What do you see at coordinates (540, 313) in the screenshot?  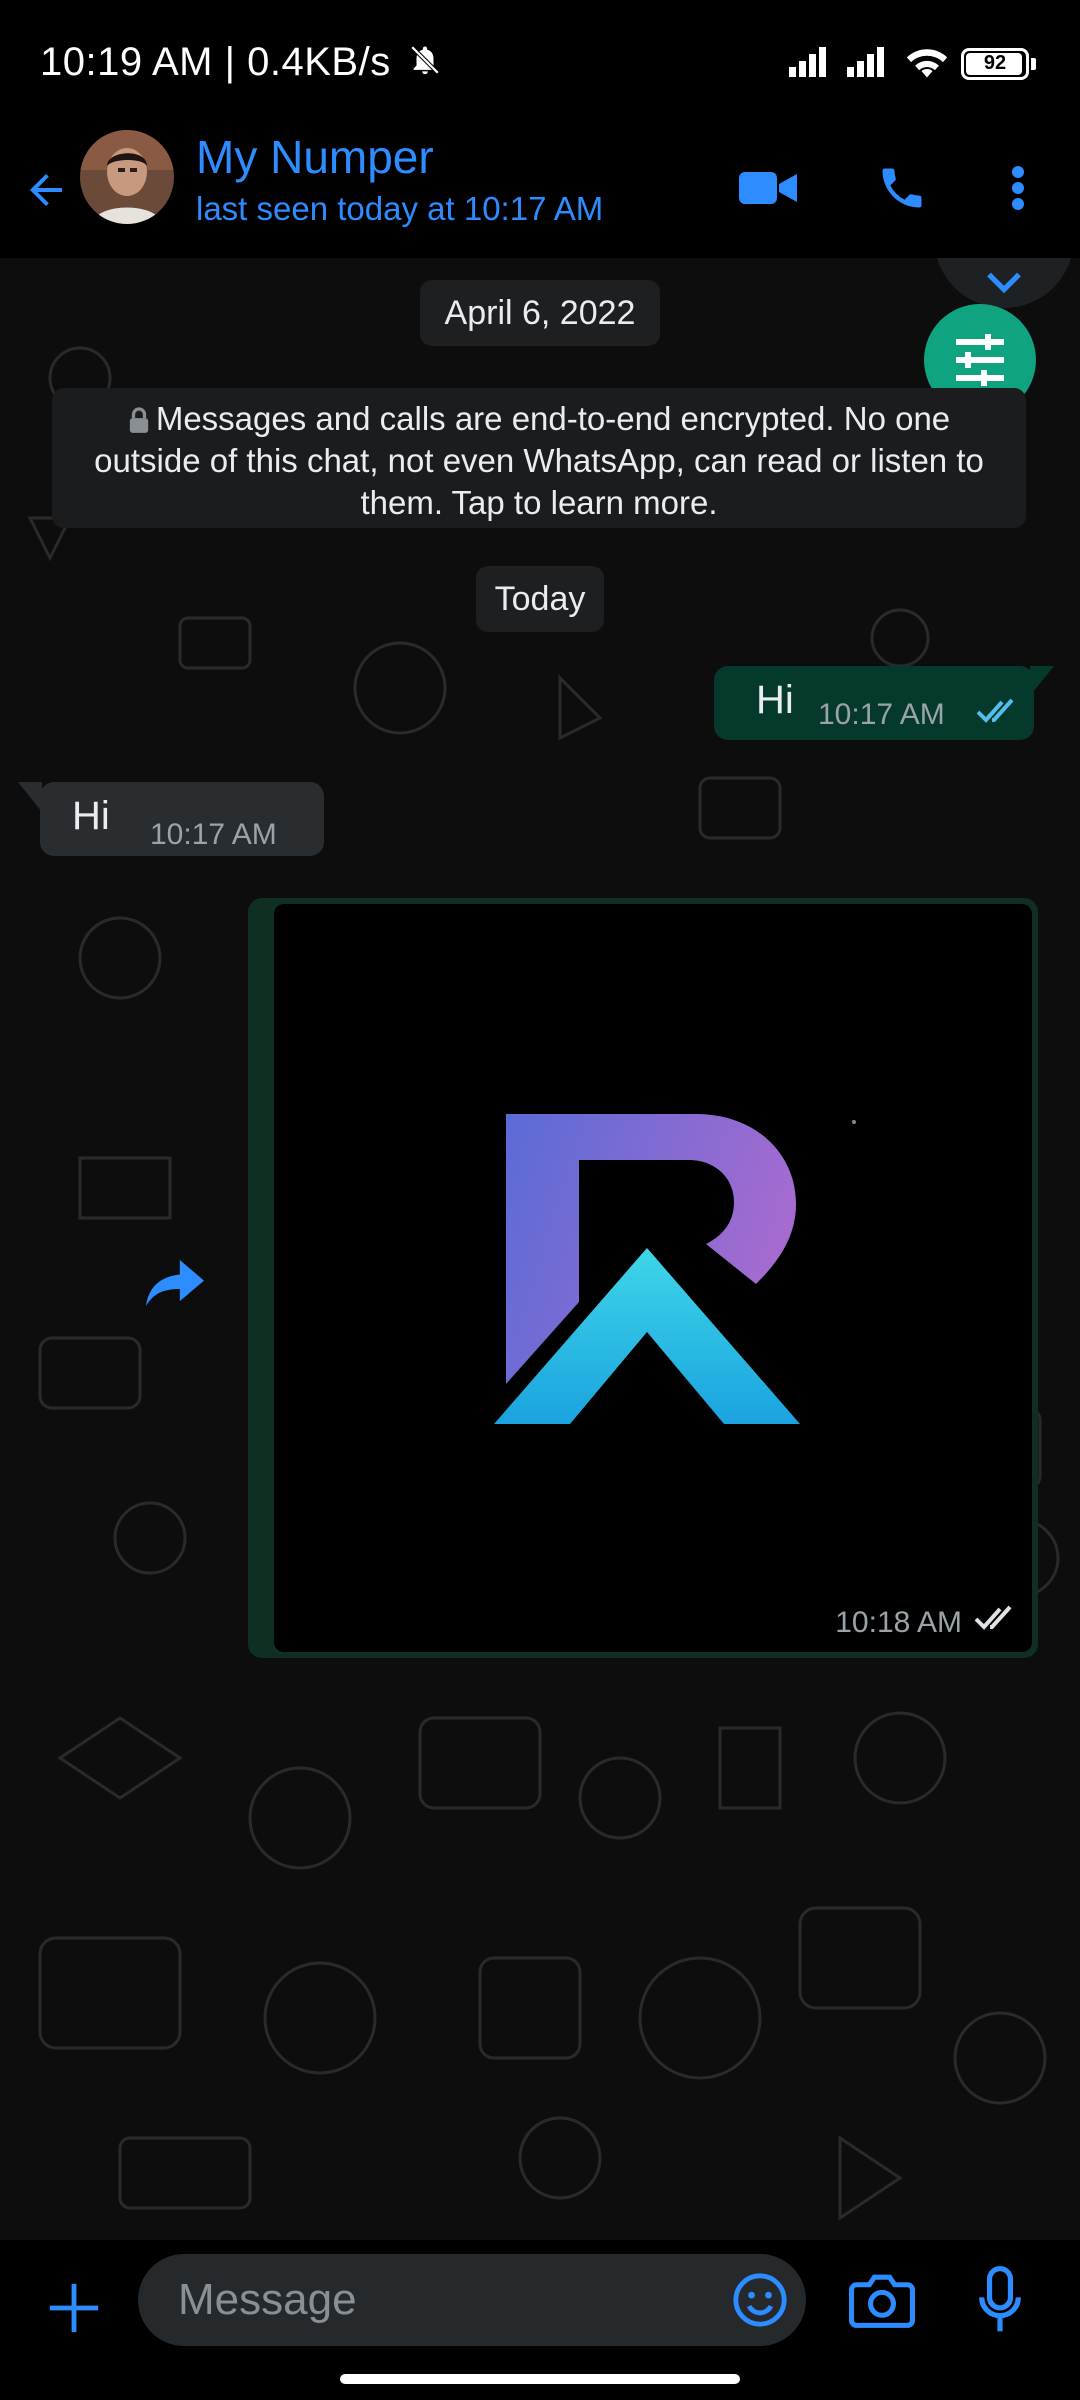 I see `date-chip: April 6, 2022` at bounding box center [540, 313].